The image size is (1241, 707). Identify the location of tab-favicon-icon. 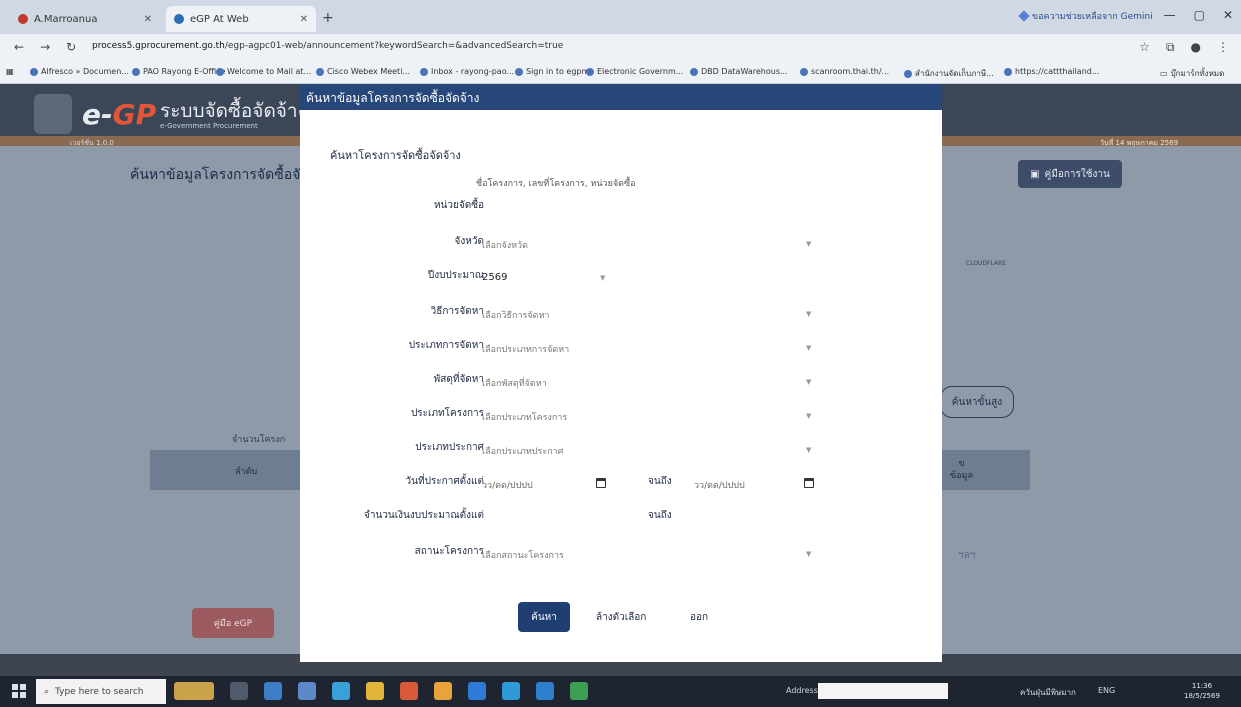
(179, 19).